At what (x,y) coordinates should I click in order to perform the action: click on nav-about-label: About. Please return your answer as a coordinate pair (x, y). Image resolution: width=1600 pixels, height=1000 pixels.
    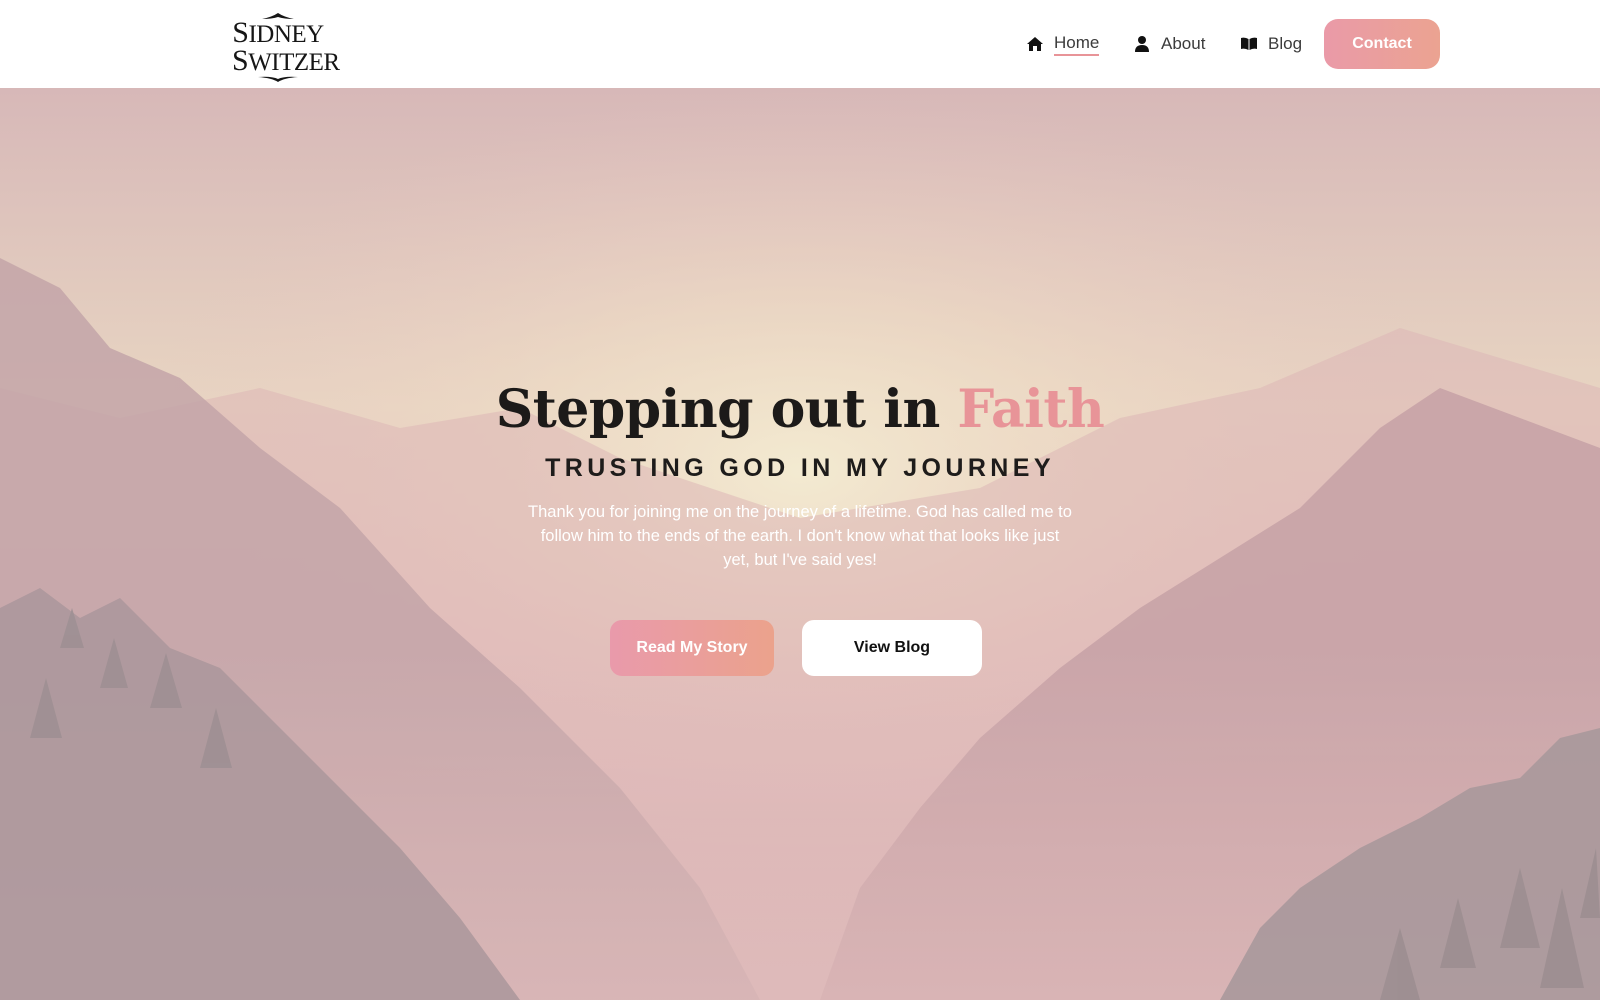
    Looking at the image, I should click on (1183, 43).